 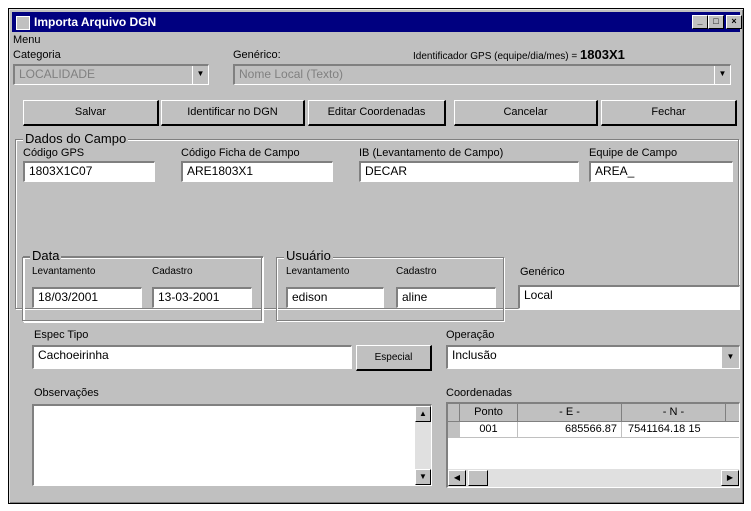 I want to click on scroll-up-icon: ▲, so click(x=423, y=414).